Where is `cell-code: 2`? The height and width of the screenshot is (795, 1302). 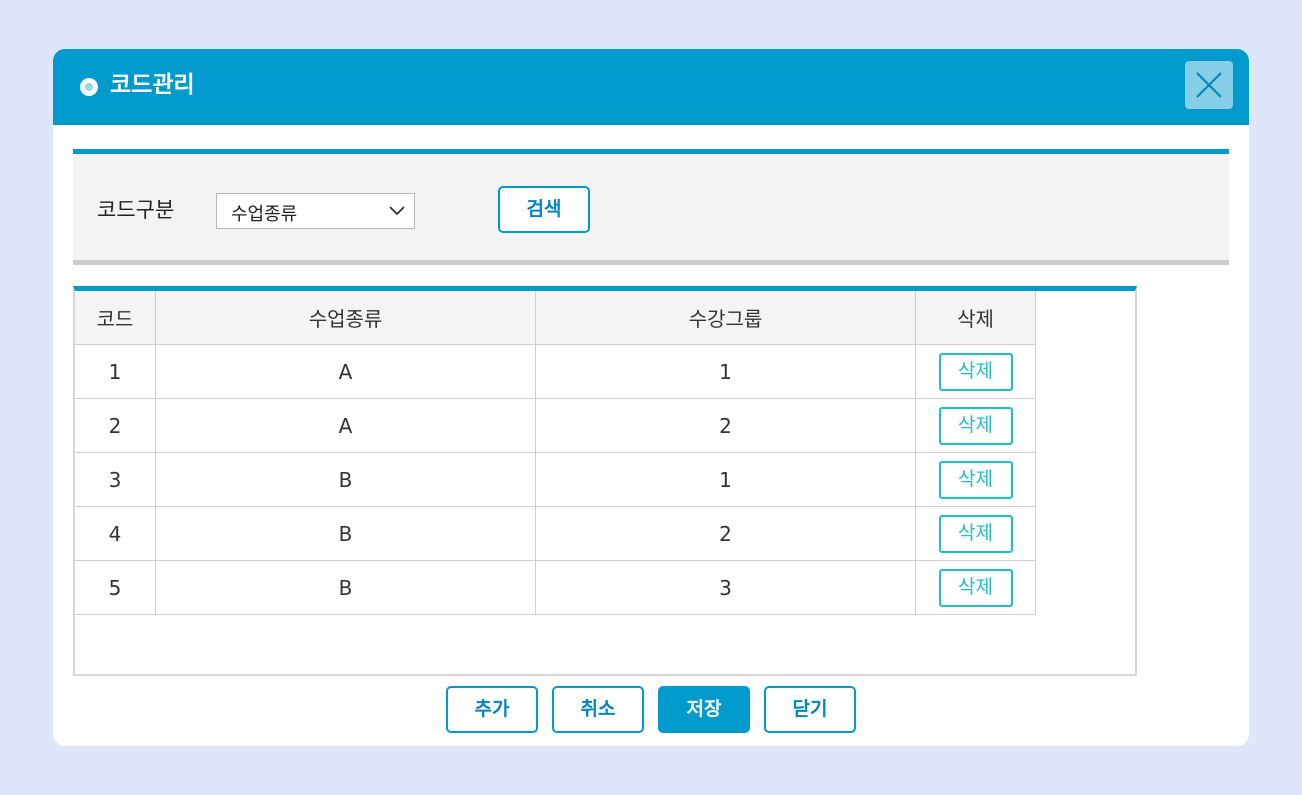 cell-code: 2 is located at coordinates (115, 425).